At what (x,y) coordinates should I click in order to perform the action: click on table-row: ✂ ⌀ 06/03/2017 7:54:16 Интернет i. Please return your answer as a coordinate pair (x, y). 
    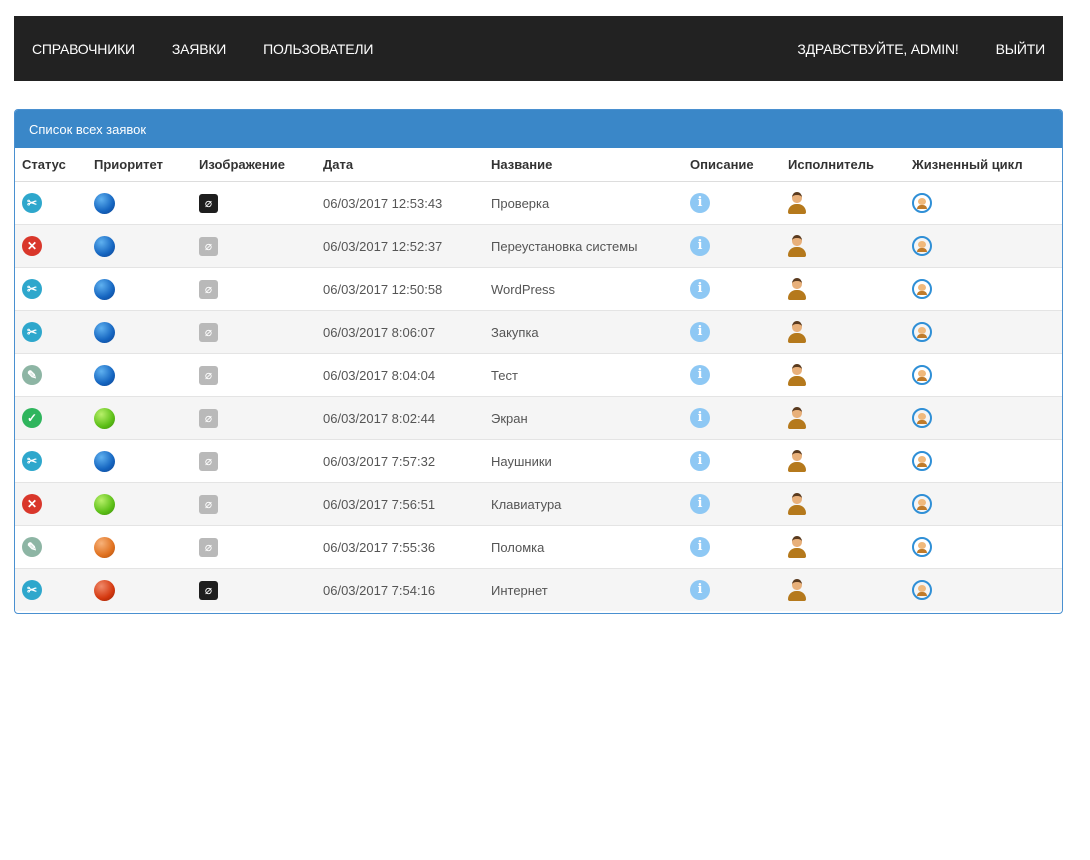
    Looking at the image, I should click on (538, 589).